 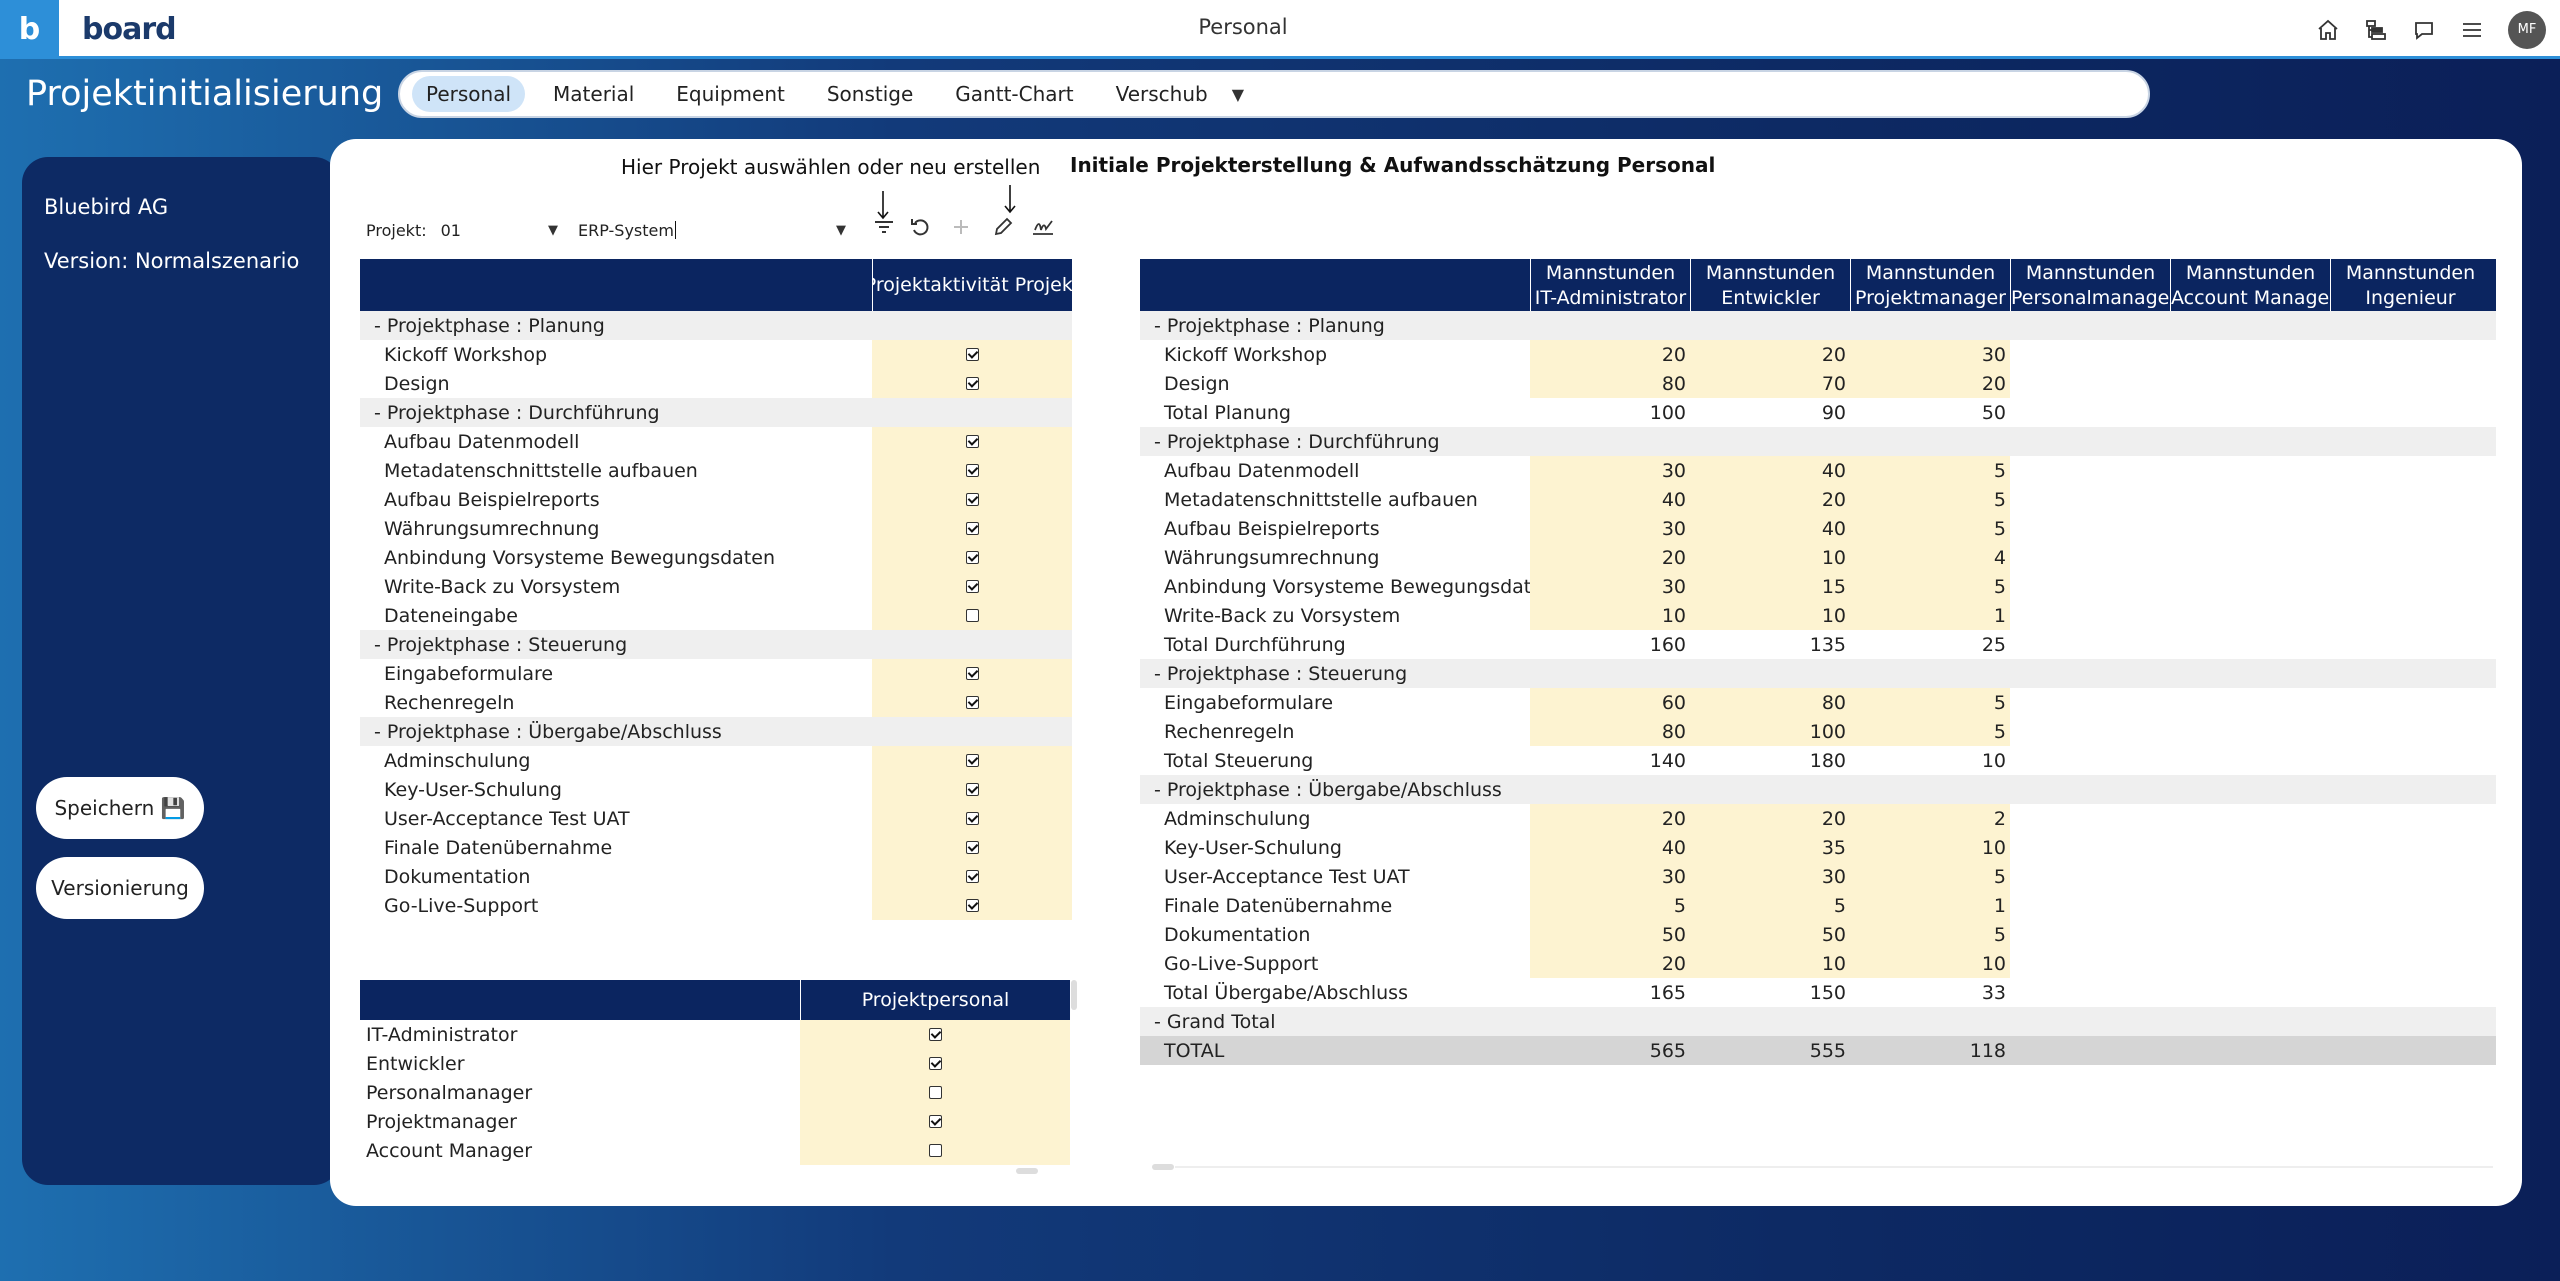 I want to click on menu-icon, so click(x=2472, y=29).